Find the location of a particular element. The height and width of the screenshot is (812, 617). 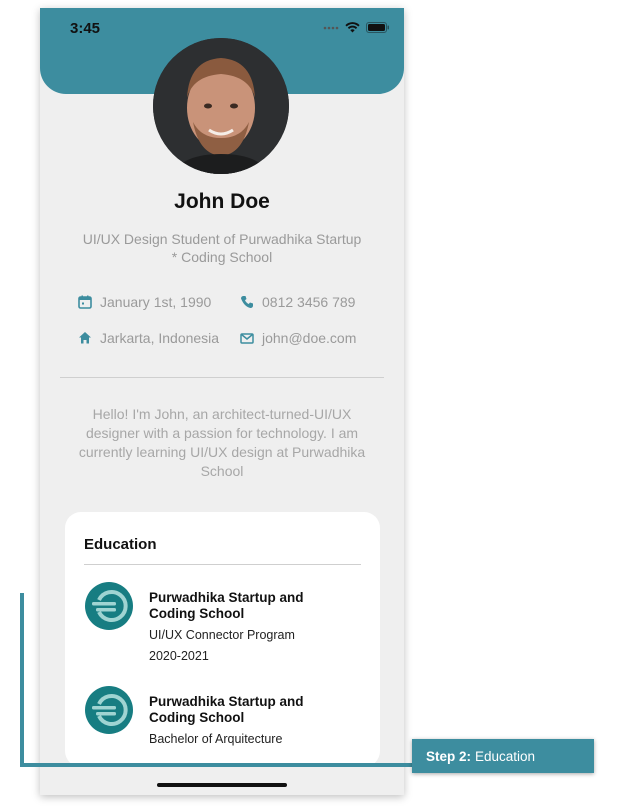

step-callout-label: Step 2: Education is located at coordinates (503, 756).